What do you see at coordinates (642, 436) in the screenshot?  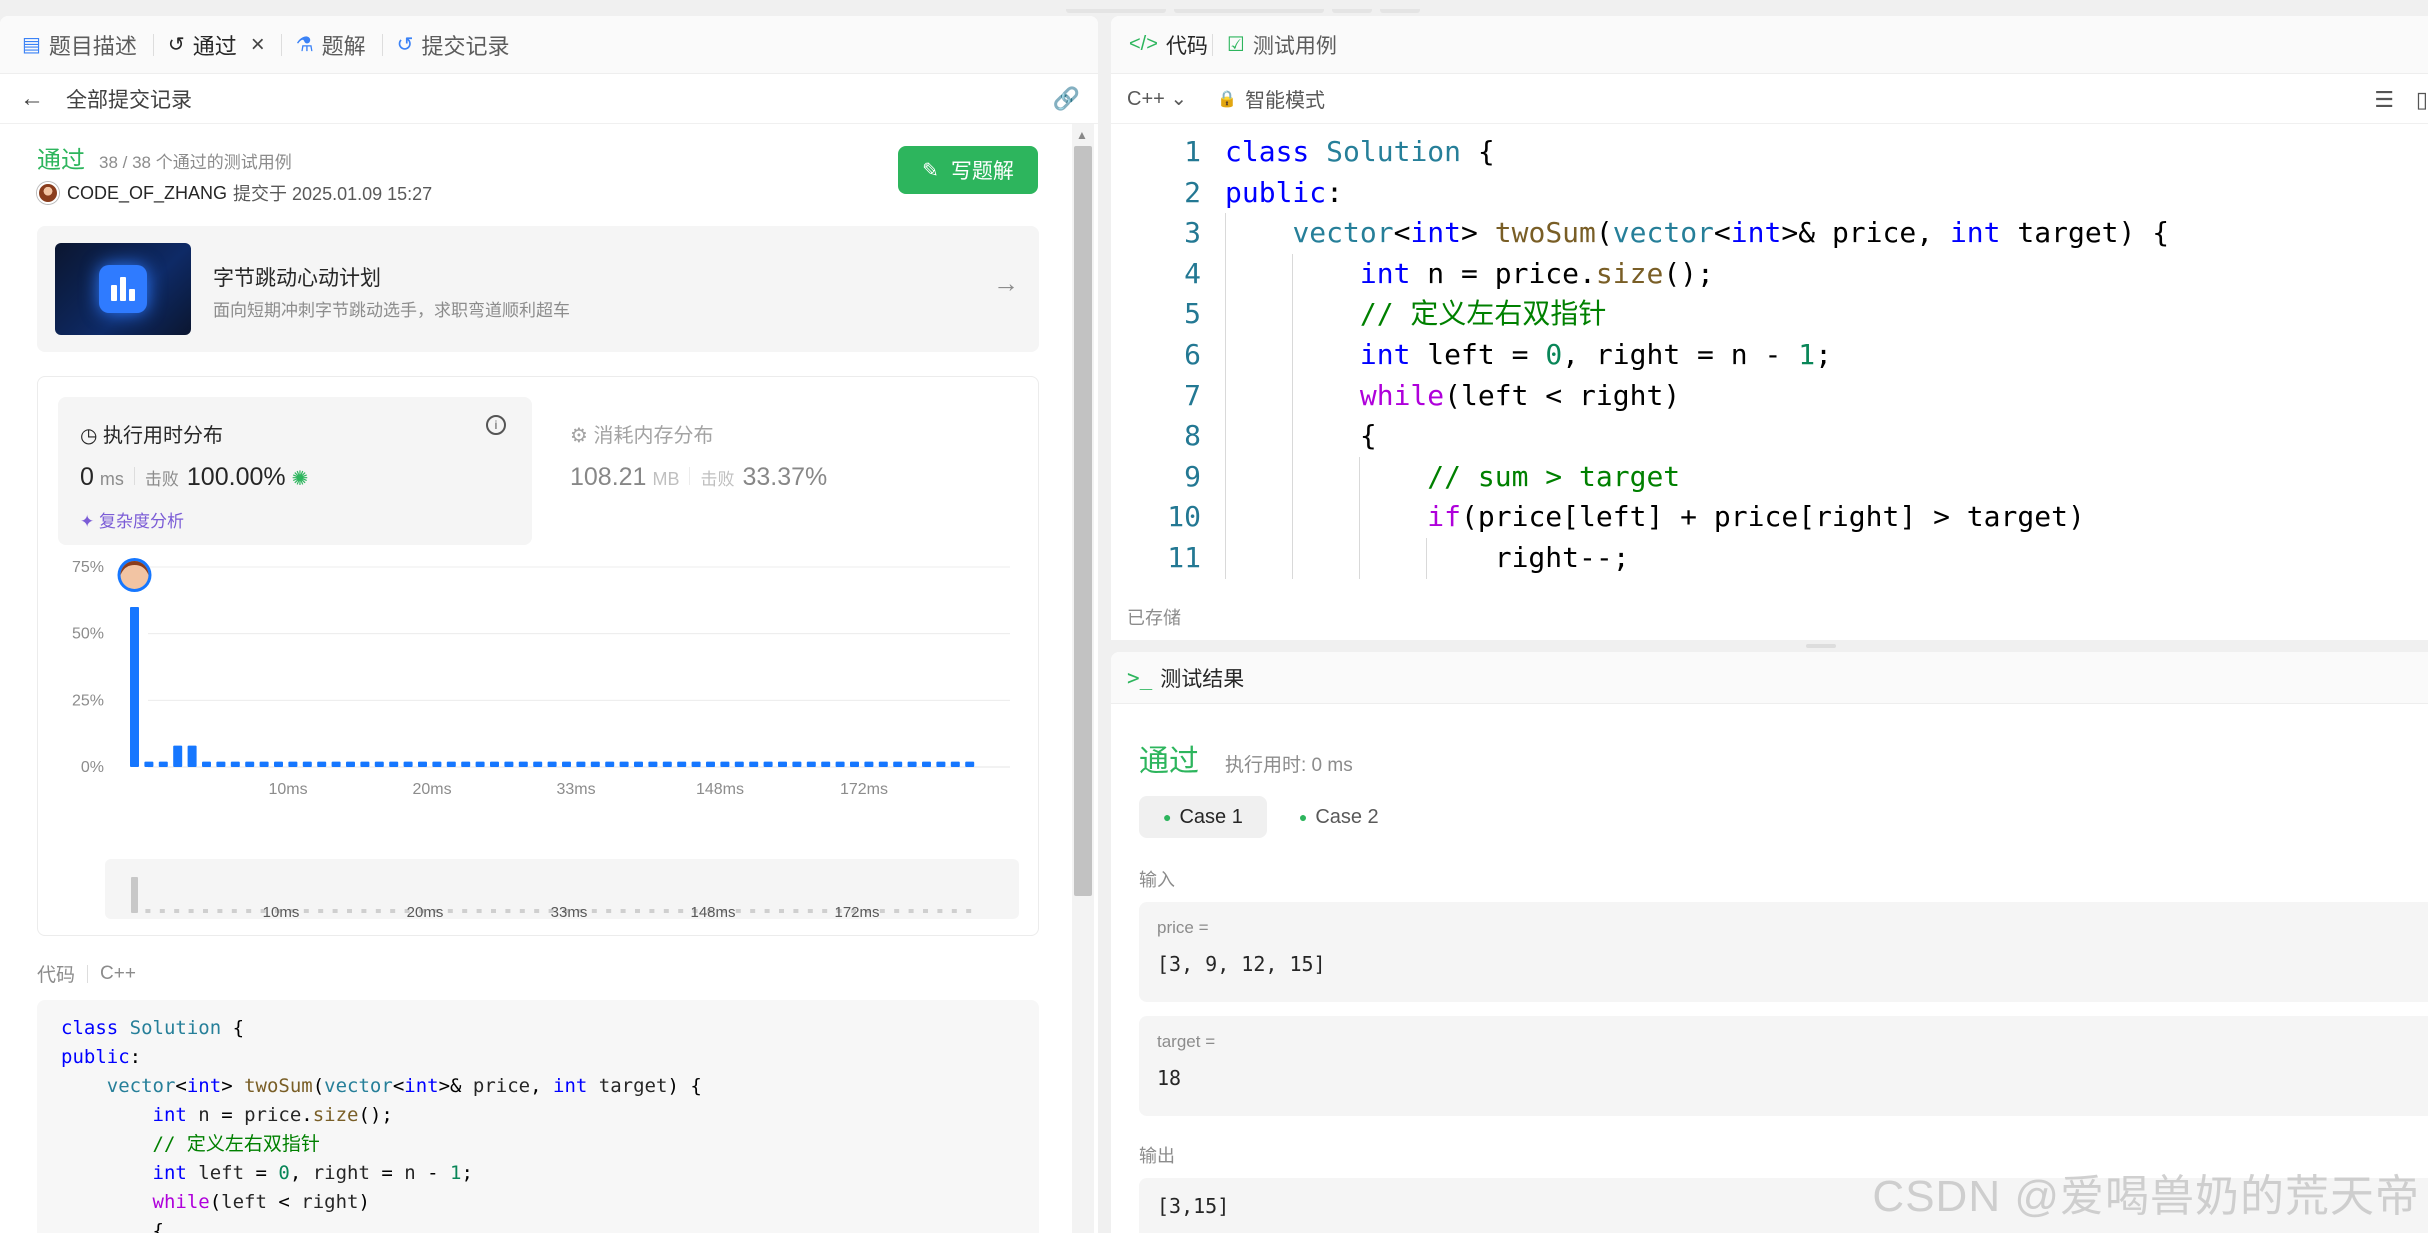 I see `memory-title: ⚙ 消耗内存分布` at bounding box center [642, 436].